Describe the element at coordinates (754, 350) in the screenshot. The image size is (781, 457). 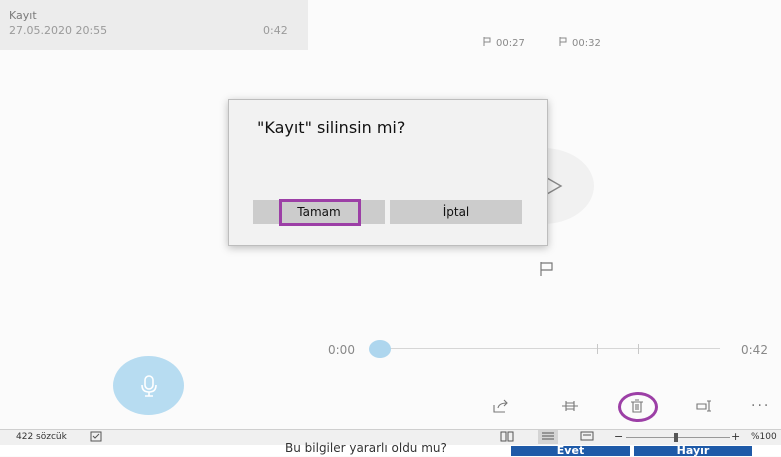
I see `timeline-end: 0:42` at that location.